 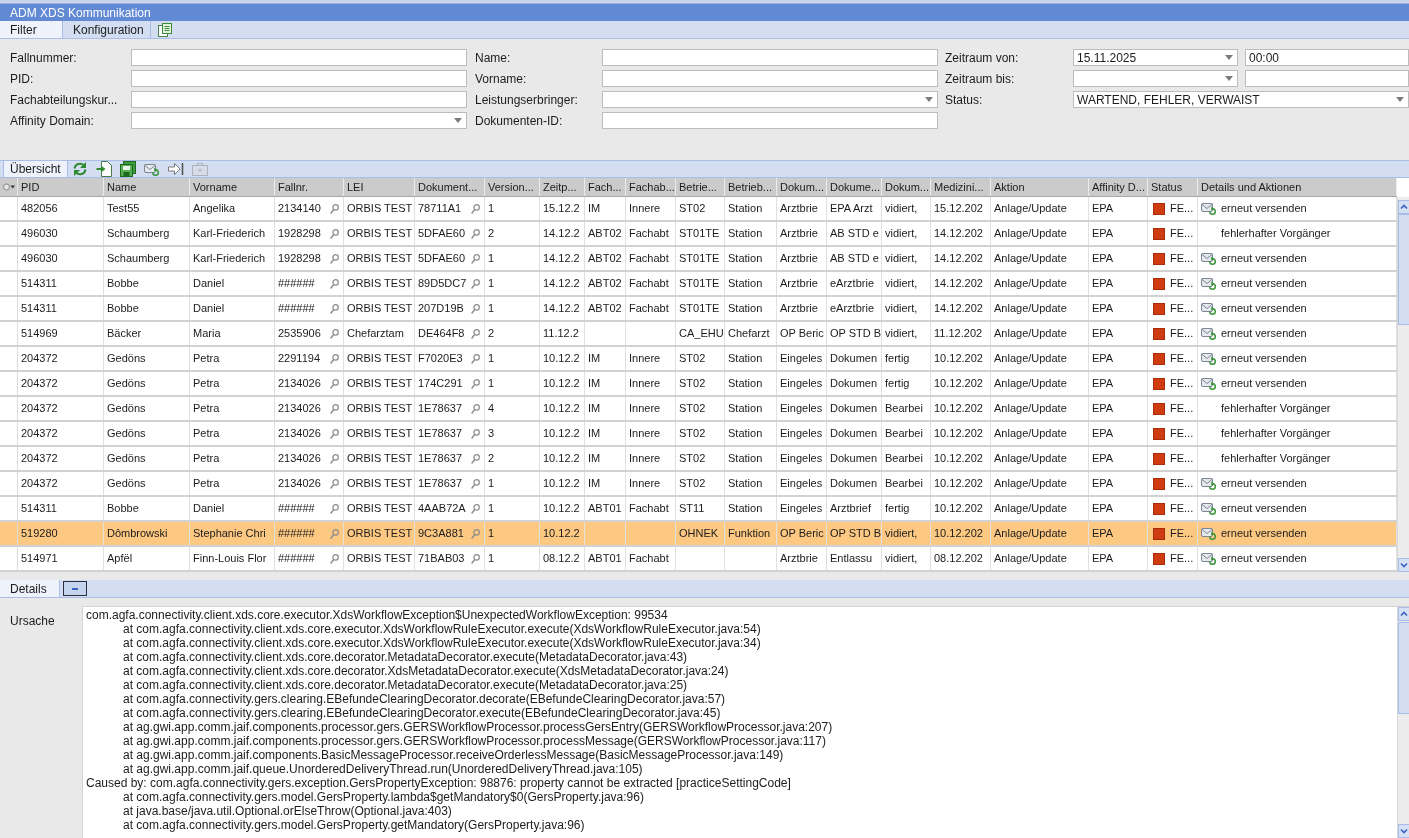 I want to click on table-row: 519280 Dômbrowski Stephanie Chri ###### ORBIS TEST 9C3A881 1 10.12.2 OHNEK Funktion OP Beric OP STD B vidiert, 10.12.202 Anlage/Update EPA FE... erneut versenden, so click(x=698, y=534).